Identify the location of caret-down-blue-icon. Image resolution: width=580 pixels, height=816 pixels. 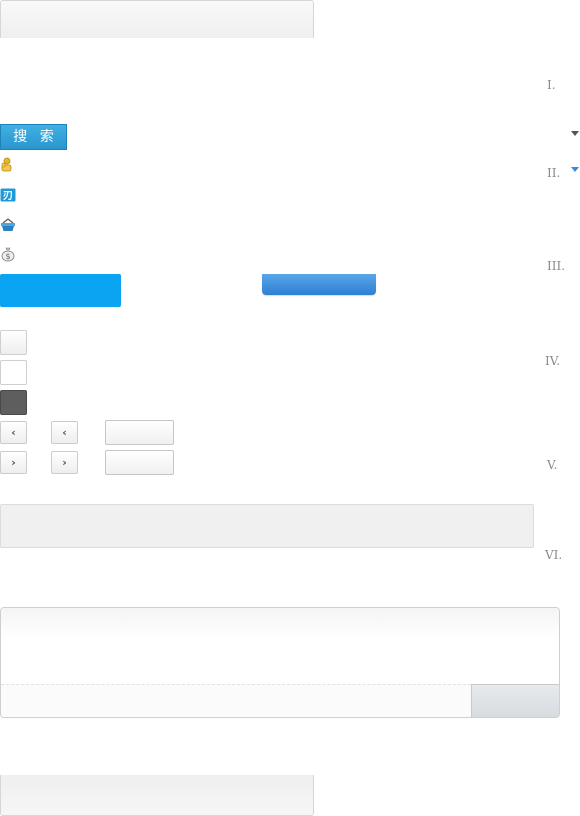
(575, 169).